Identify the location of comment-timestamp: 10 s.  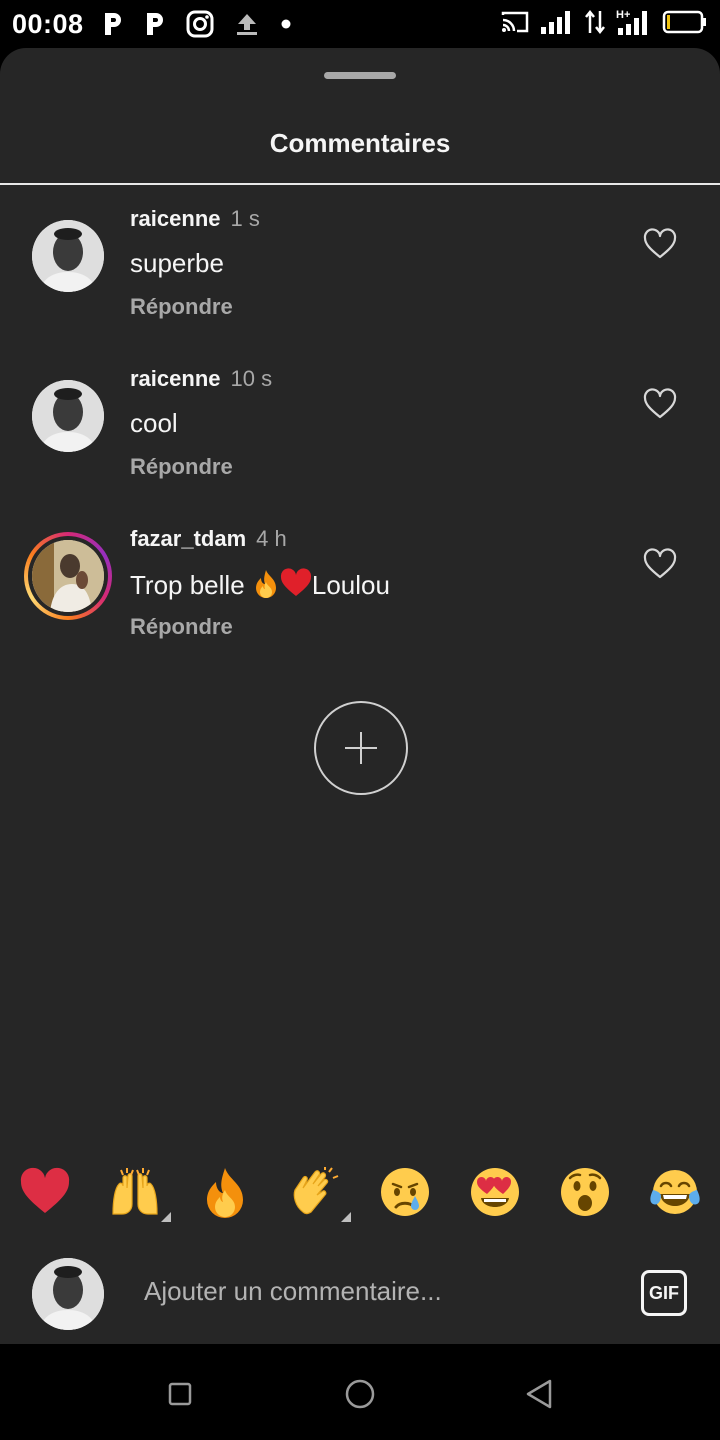
(251, 378).